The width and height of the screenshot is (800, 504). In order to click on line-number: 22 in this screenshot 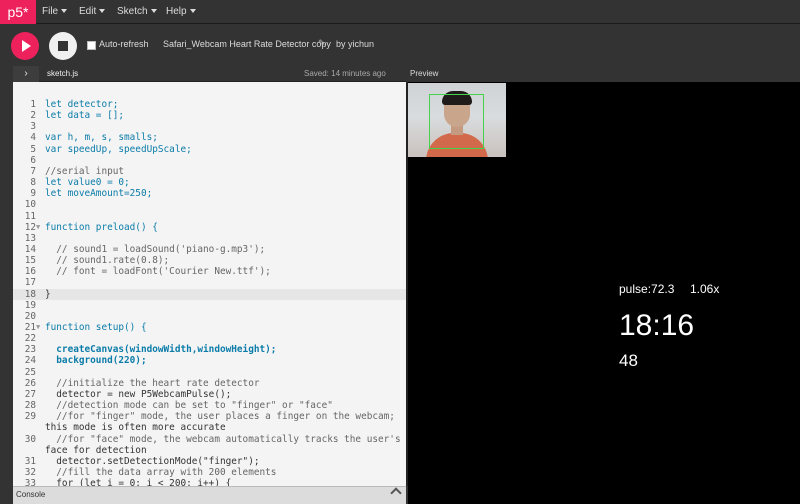, I will do `click(30, 339)`.